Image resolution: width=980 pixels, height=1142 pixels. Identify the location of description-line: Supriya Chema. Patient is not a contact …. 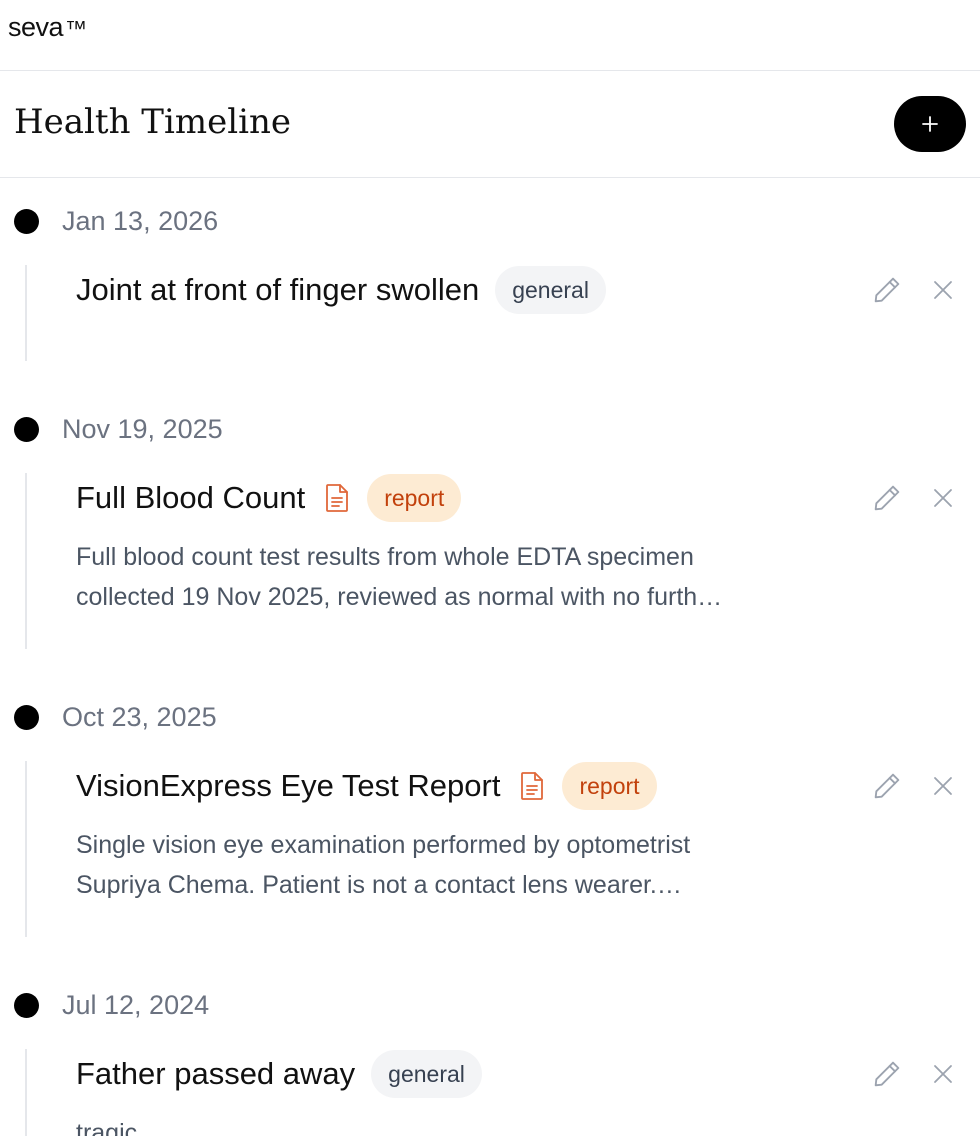
(379, 885).